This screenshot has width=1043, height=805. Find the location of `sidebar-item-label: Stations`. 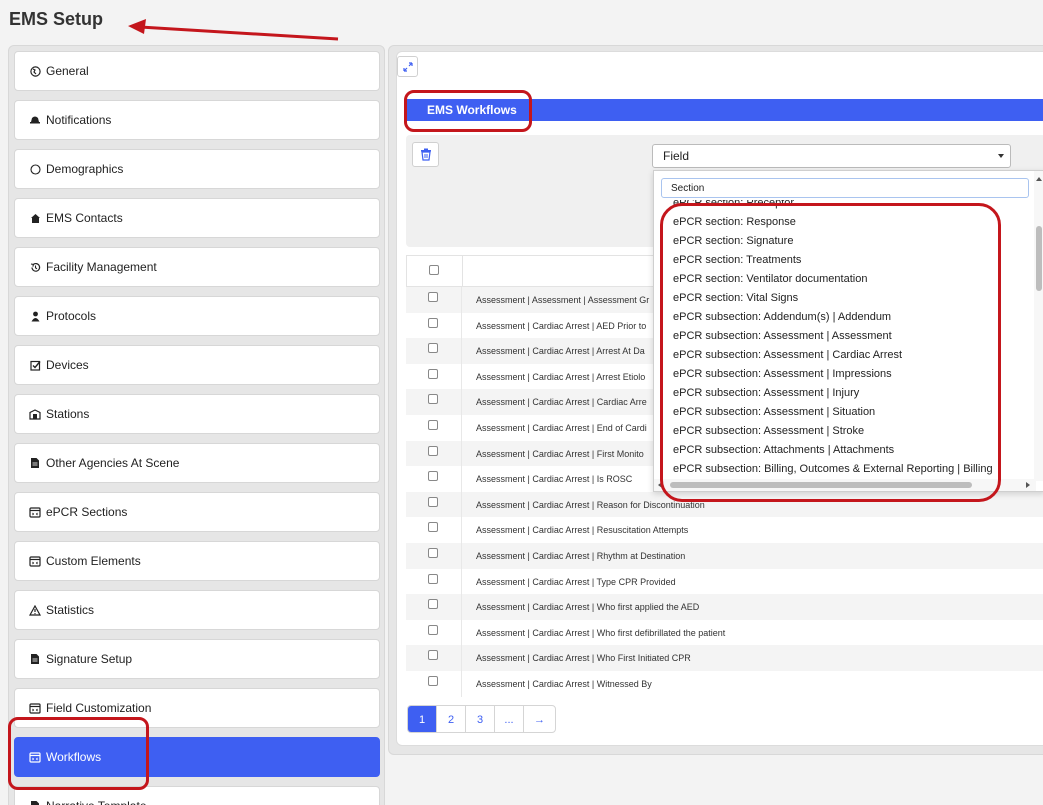

sidebar-item-label: Stations is located at coordinates (68, 414).